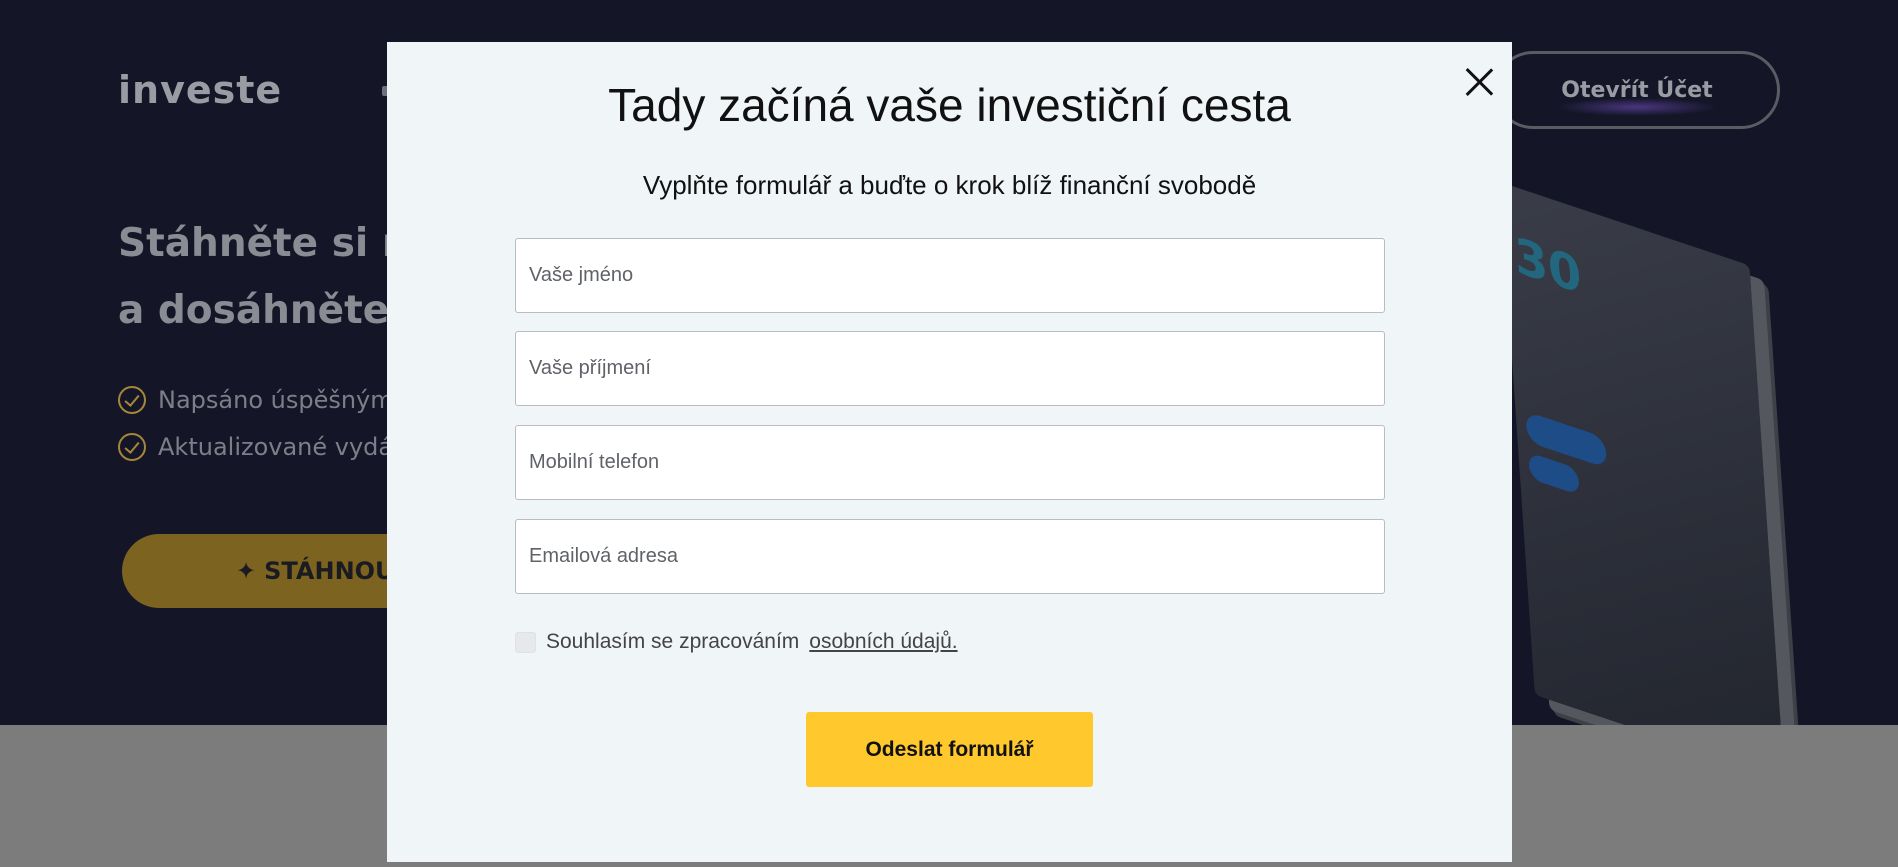  Describe the element at coordinates (949, 749) in the screenshot. I see `submit-button: Odeslat formulář` at that location.